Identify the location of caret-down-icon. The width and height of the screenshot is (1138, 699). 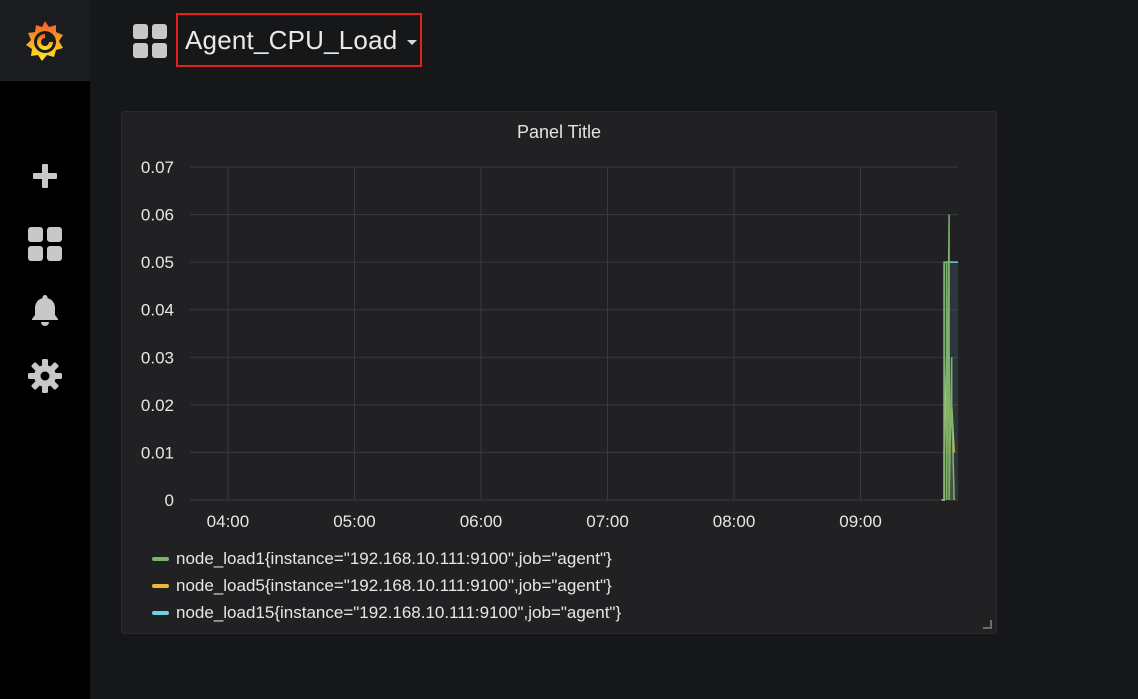
(412, 42).